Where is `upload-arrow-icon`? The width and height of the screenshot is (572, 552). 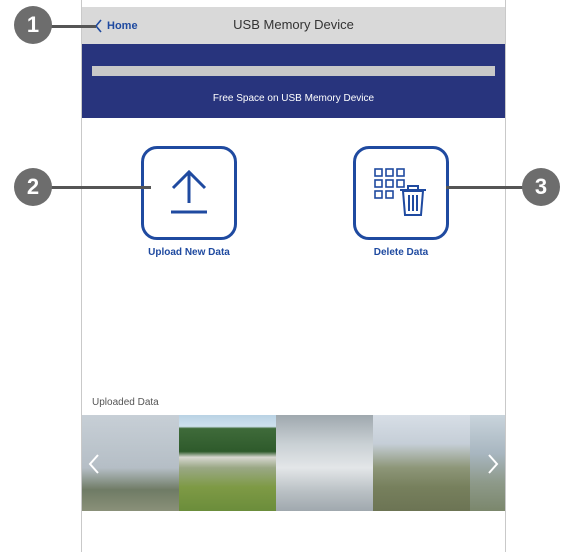
upload-arrow-icon is located at coordinates (189, 191).